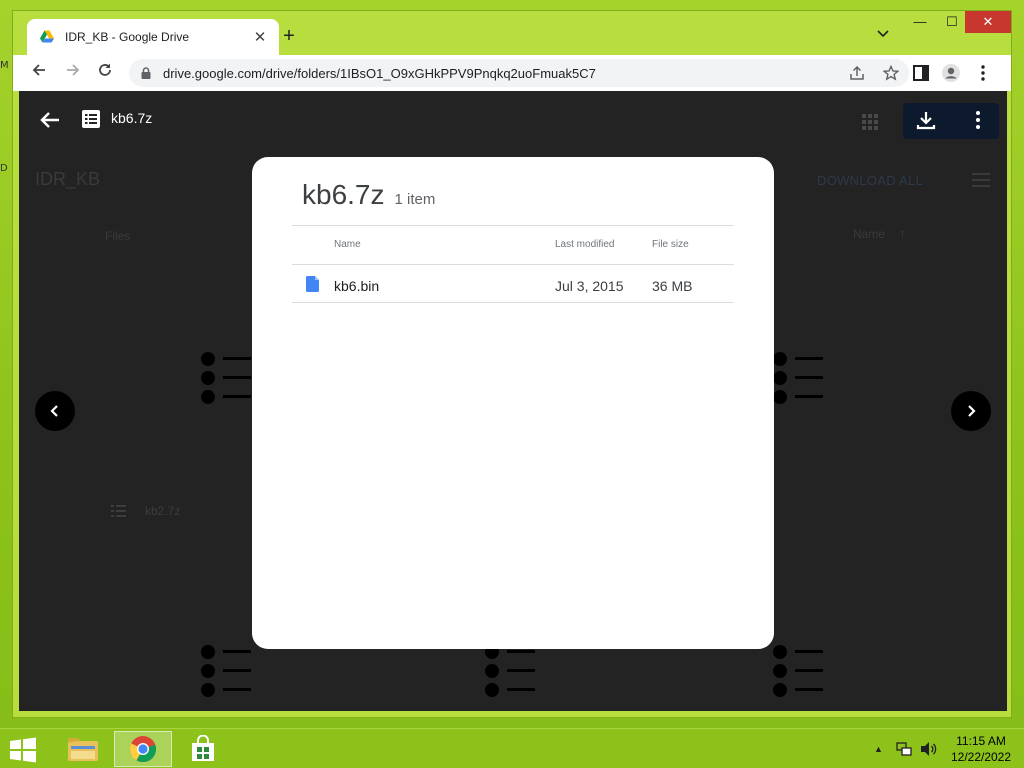 Image resolution: width=1024 pixels, height=768 pixels. Describe the element at coordinates (883, 34) in the screenshot. I see `tab-search-chevron-icon` at that location.